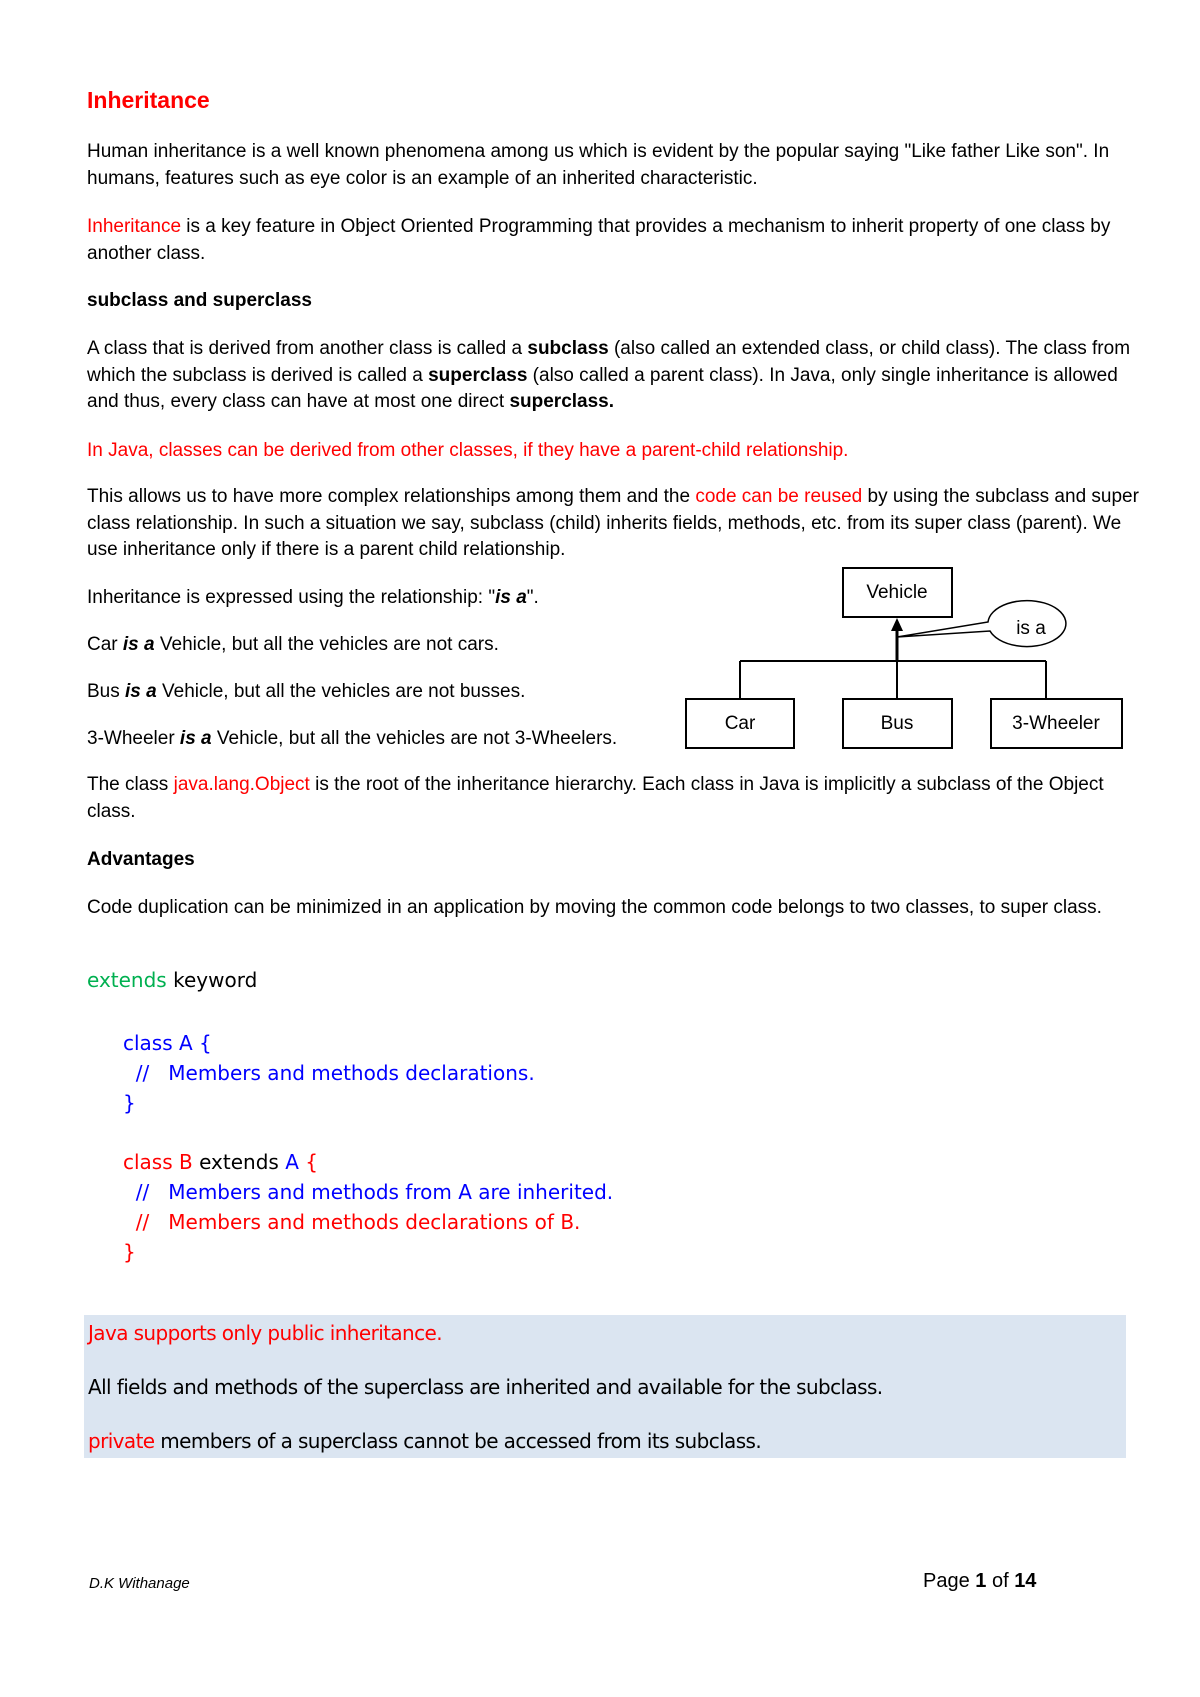  Describe the element at coordinates (158, 1162) in the screenshot. I see `code-class-b: class B` at that location.